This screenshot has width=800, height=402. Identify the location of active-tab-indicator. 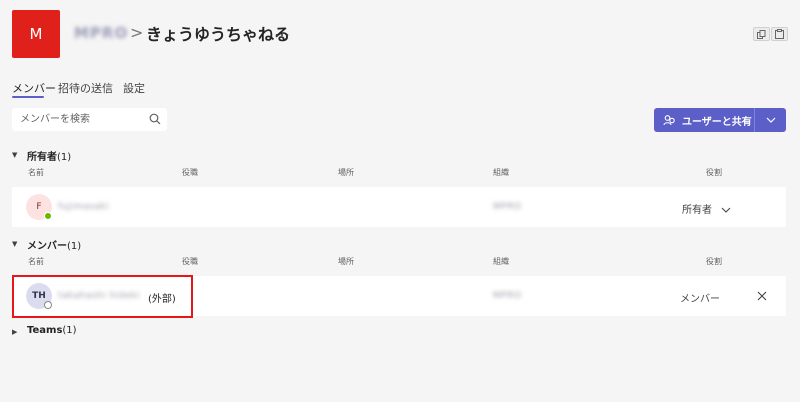
(28, 97).